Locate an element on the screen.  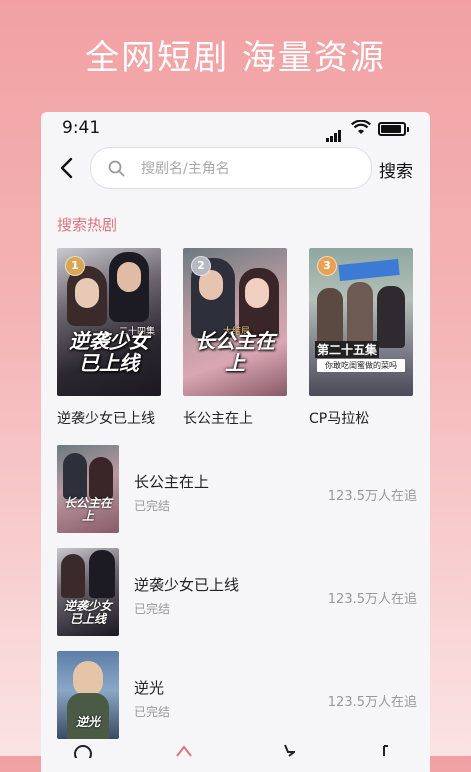
rank-badge: 3 is located at coordinates (327, 266).